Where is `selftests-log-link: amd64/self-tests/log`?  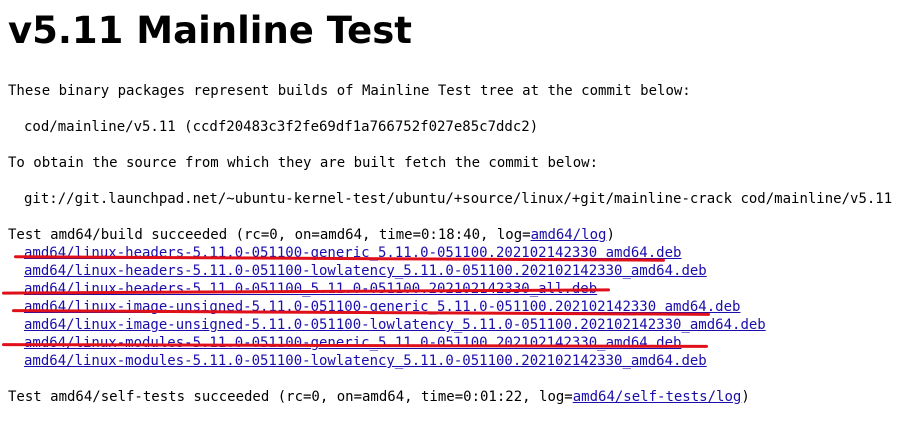 selftests-log-link: amd64/self-tests/log is located at coordinates (657, 397).